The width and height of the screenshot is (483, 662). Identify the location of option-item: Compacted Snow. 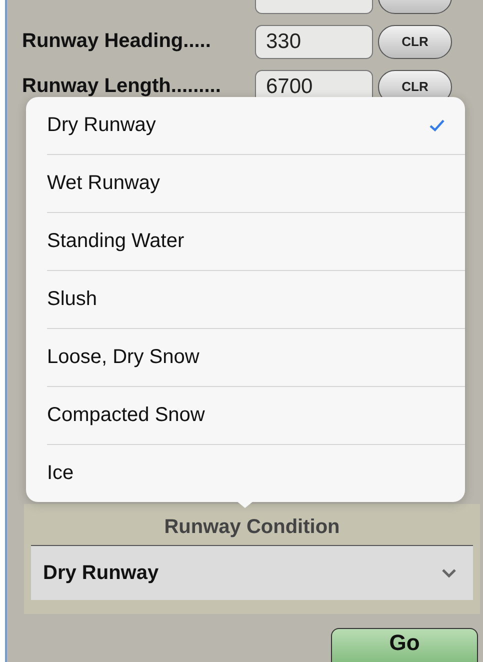
(126, 415).